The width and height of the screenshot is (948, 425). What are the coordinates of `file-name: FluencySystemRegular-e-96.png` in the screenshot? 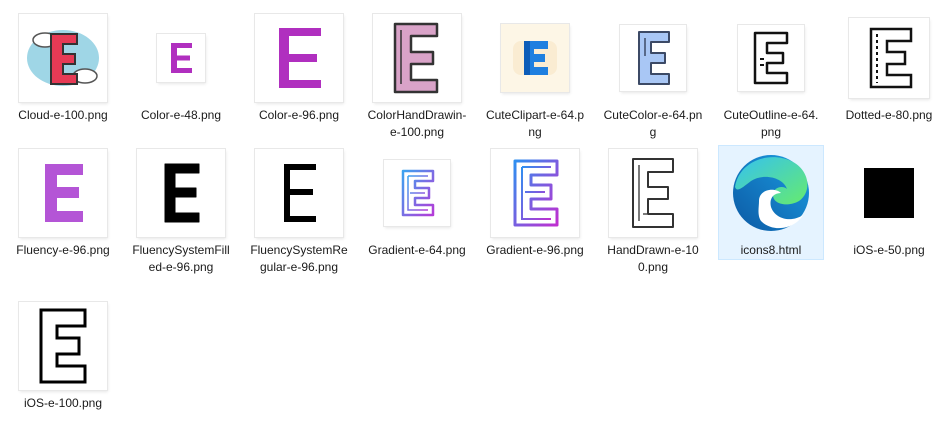 It's located at (299, 258).